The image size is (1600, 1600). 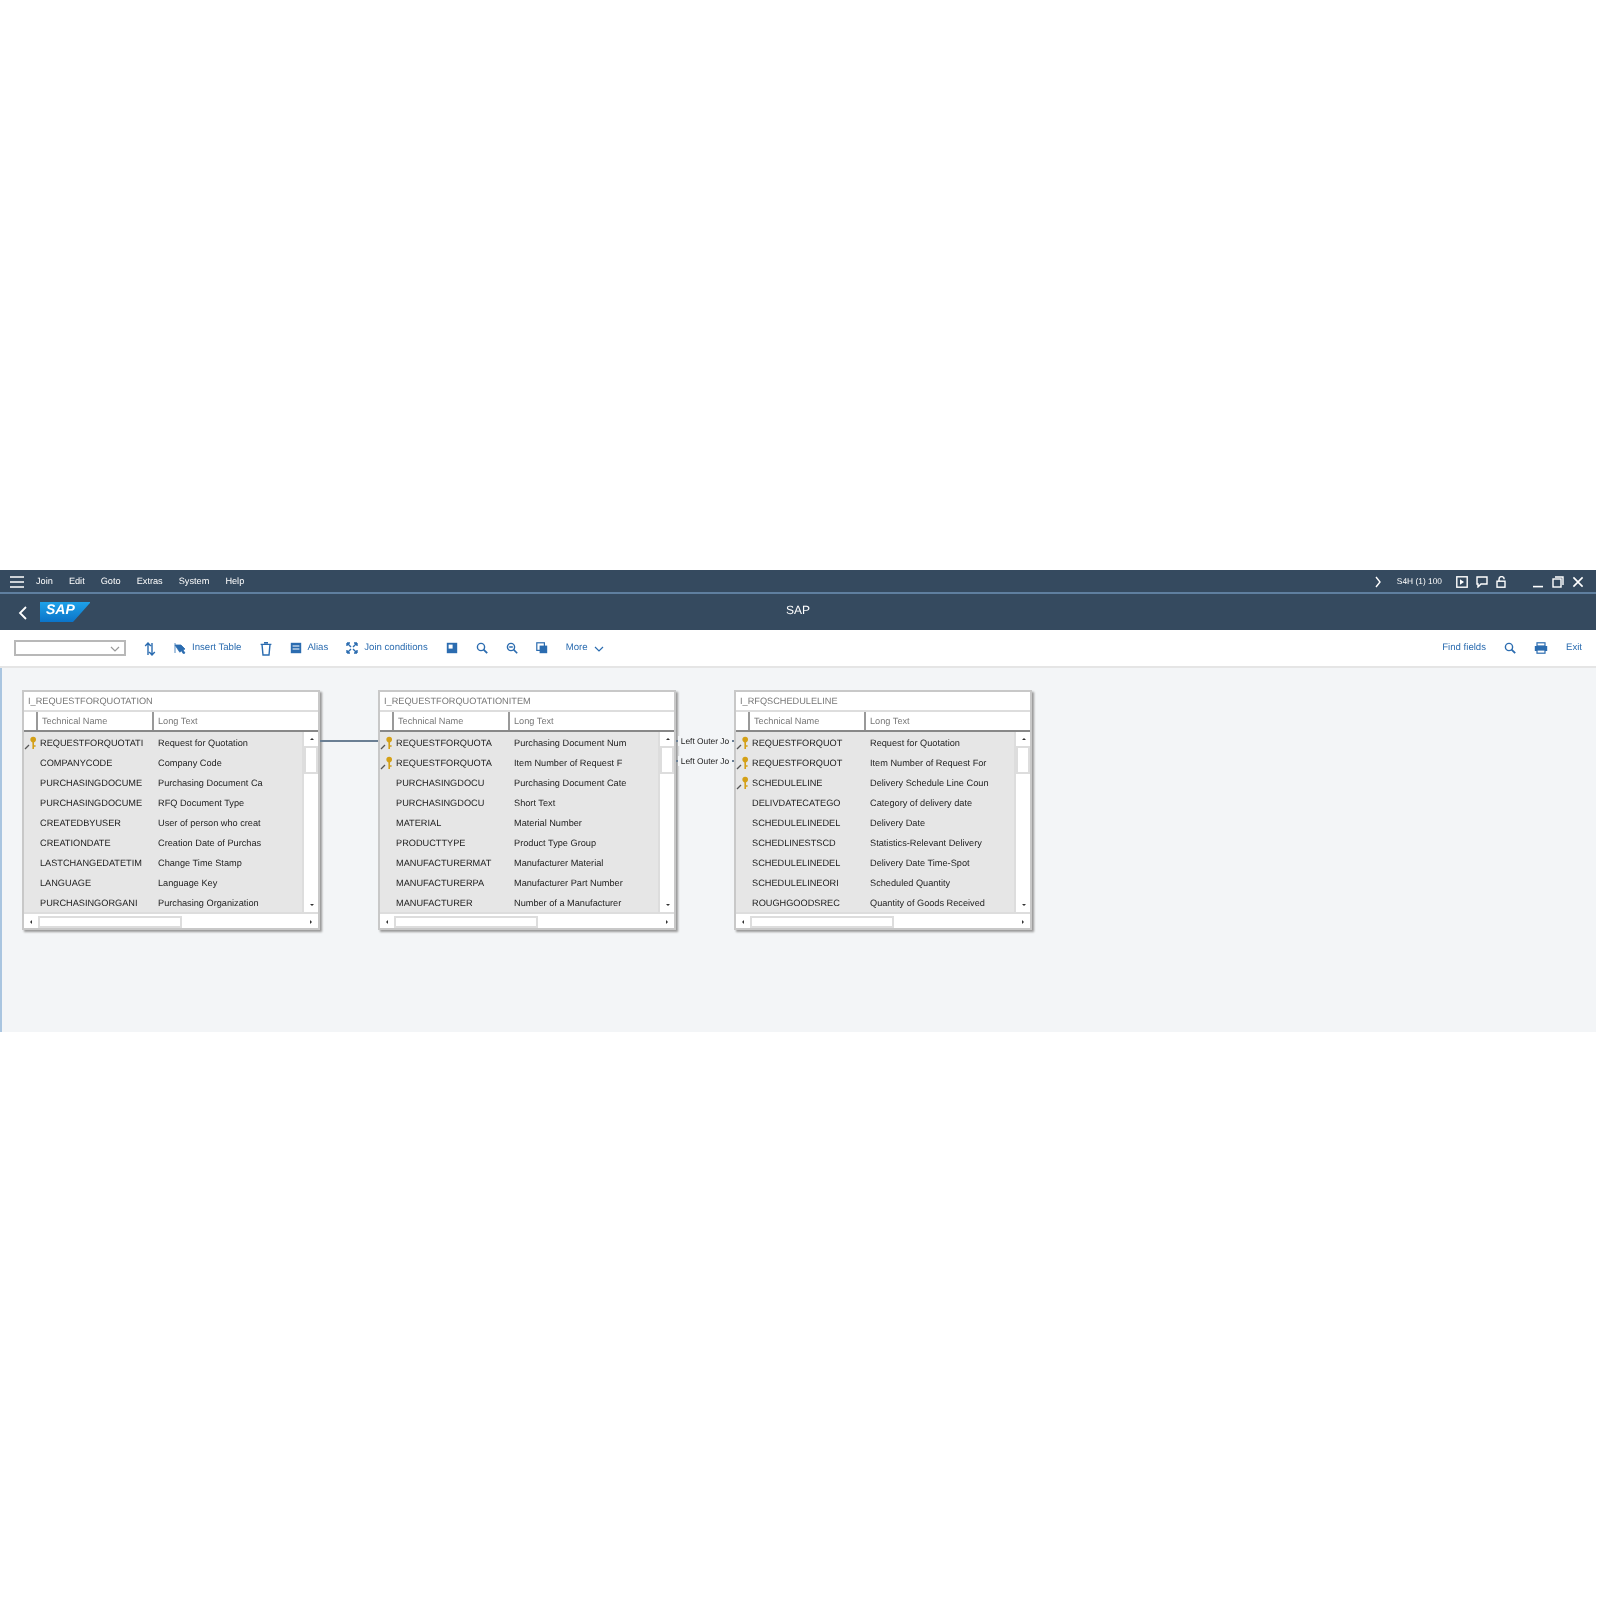 What do you see at coordinates (1510, 648) in the screenshot?
I see `search-icon` at bounding box center [1510, 648].